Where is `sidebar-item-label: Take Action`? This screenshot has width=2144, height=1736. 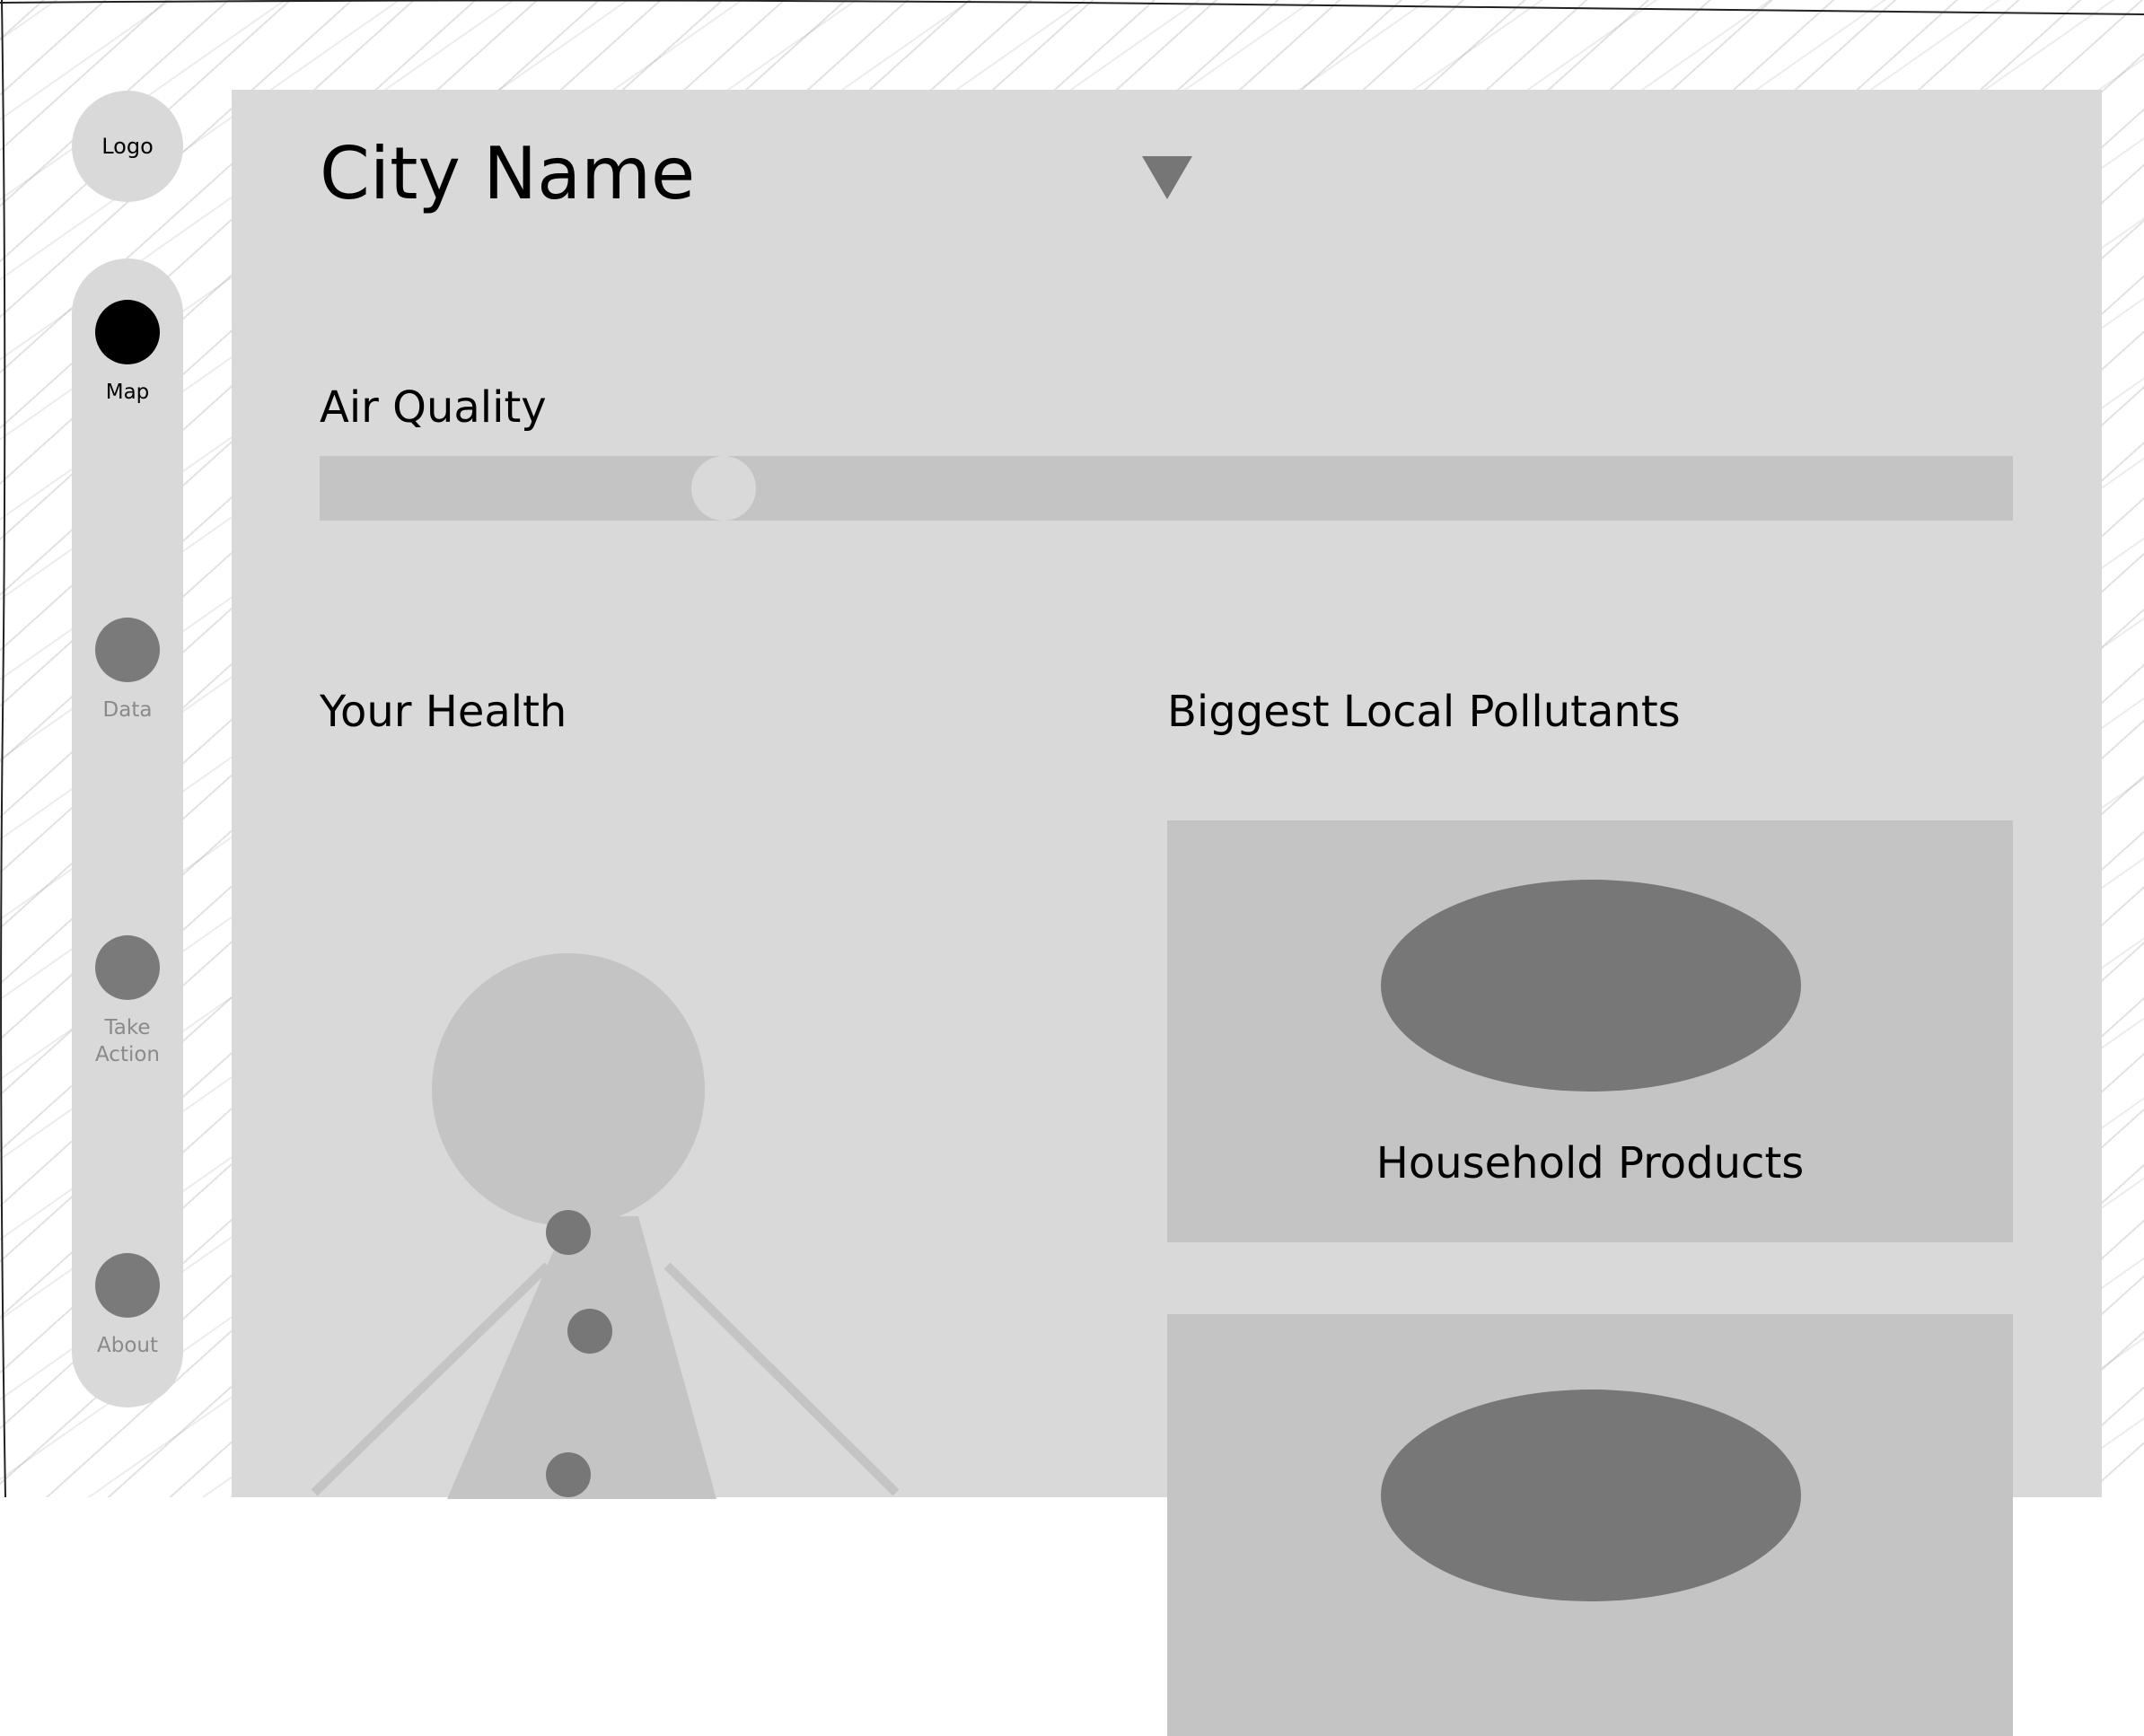 sidebar-item-label: Take Action is located at coordinates (127, 1041).